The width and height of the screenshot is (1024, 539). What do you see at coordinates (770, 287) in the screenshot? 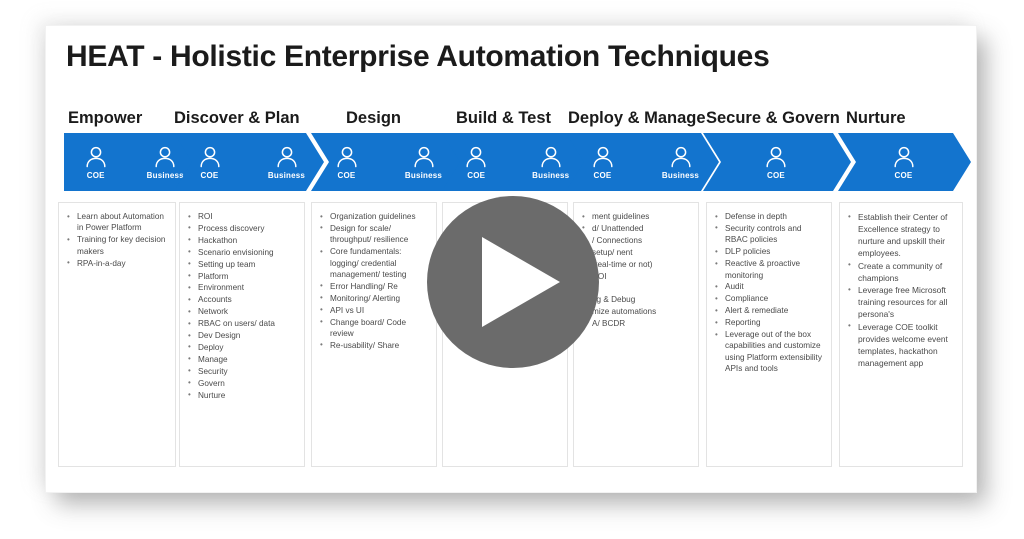
I see `list-item: Audit` at bounding box center [770, 287].